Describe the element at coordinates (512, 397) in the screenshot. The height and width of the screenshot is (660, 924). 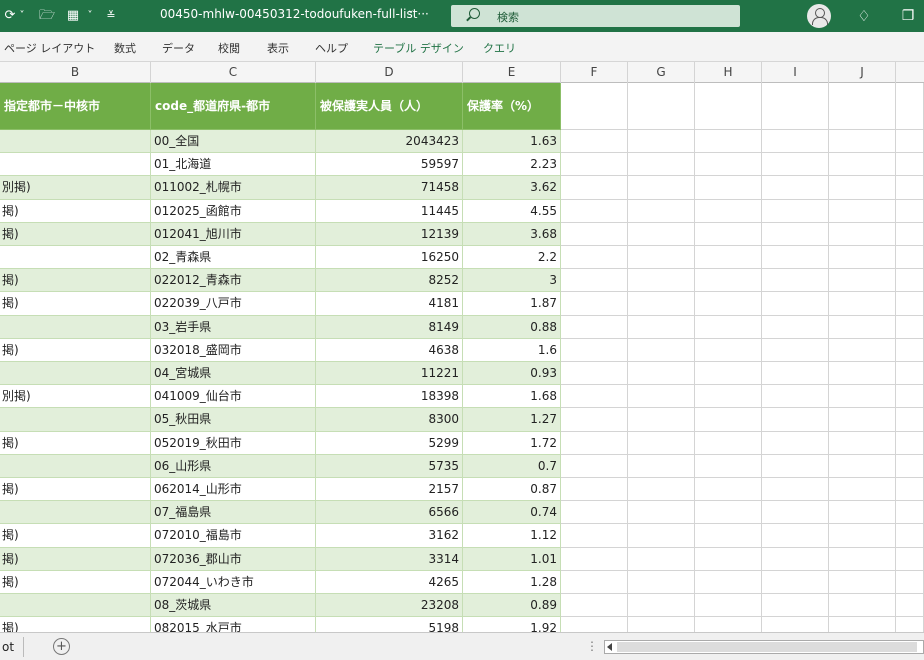
I see `table-cell-e: 1.68` at that location.